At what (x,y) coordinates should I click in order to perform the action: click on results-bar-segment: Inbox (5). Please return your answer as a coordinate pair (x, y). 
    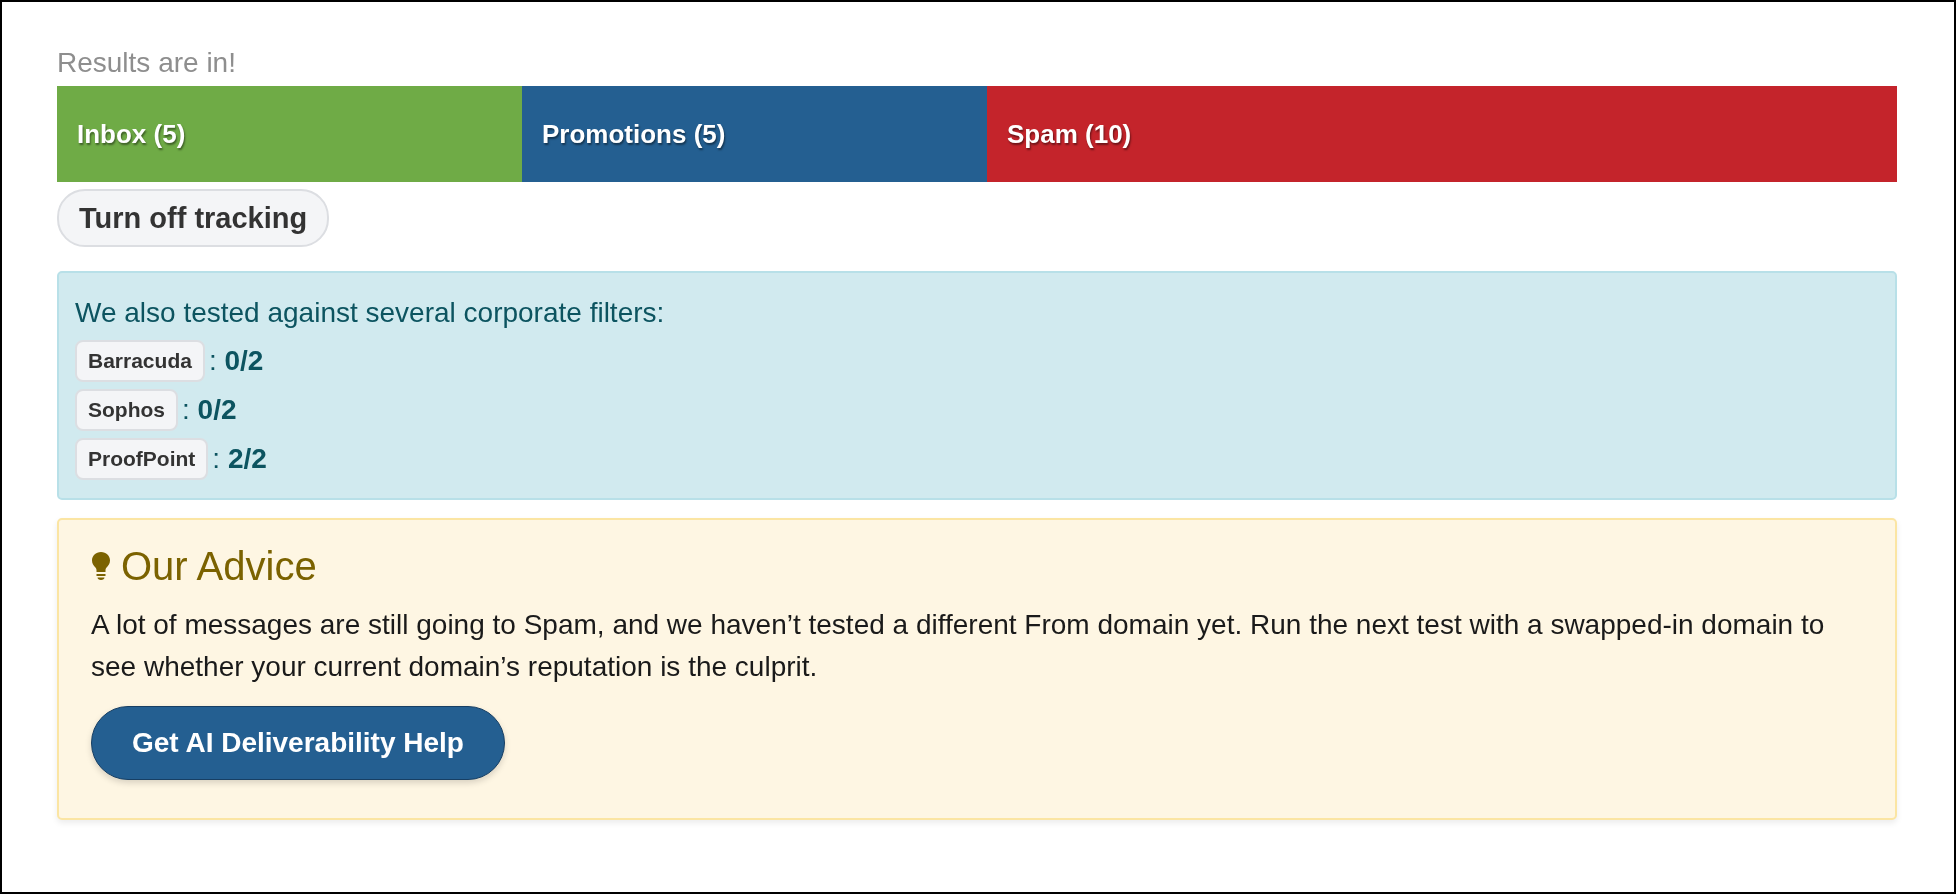
    Looking at the image, I should click on (289, 134).